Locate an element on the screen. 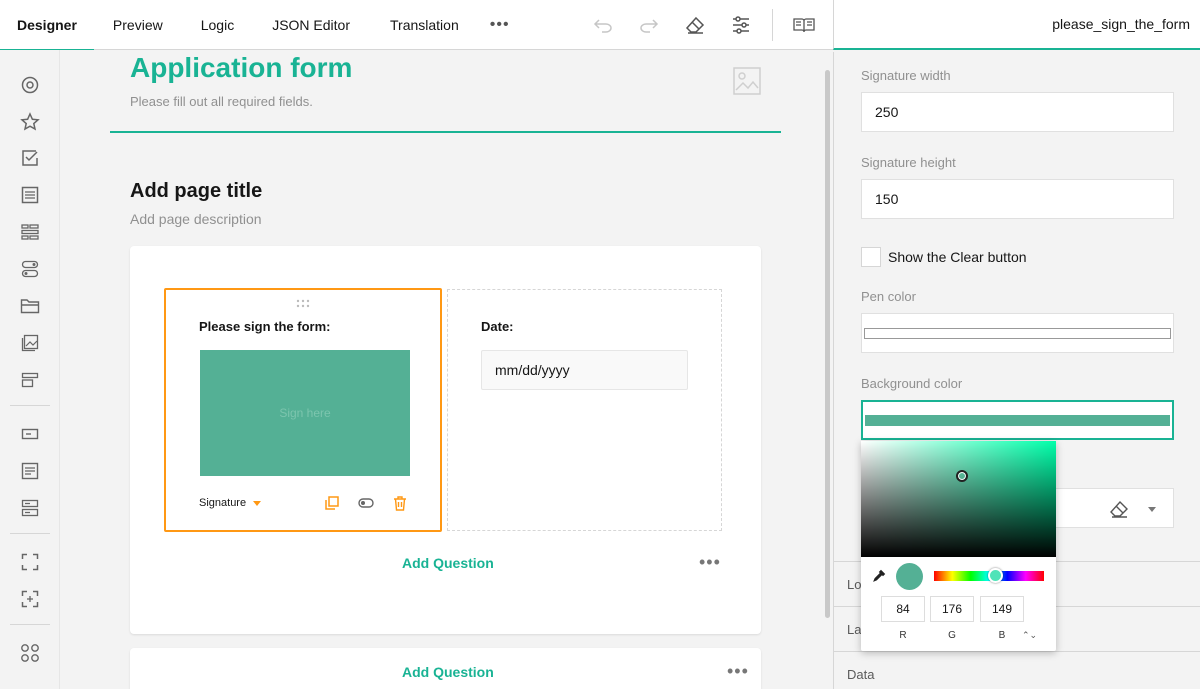 This screenshot has height=689, width=1200. background-color-input is located at coordinates (1017, 420).